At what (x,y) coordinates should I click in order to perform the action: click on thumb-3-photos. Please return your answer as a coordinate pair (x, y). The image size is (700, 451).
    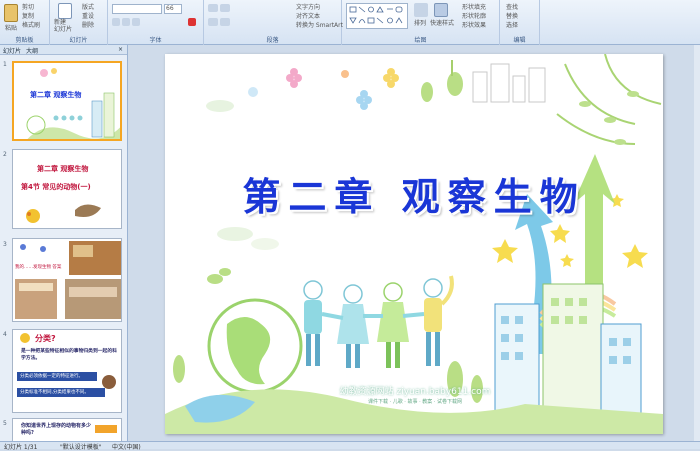
    Looking at the image, I should click on (68, 280).